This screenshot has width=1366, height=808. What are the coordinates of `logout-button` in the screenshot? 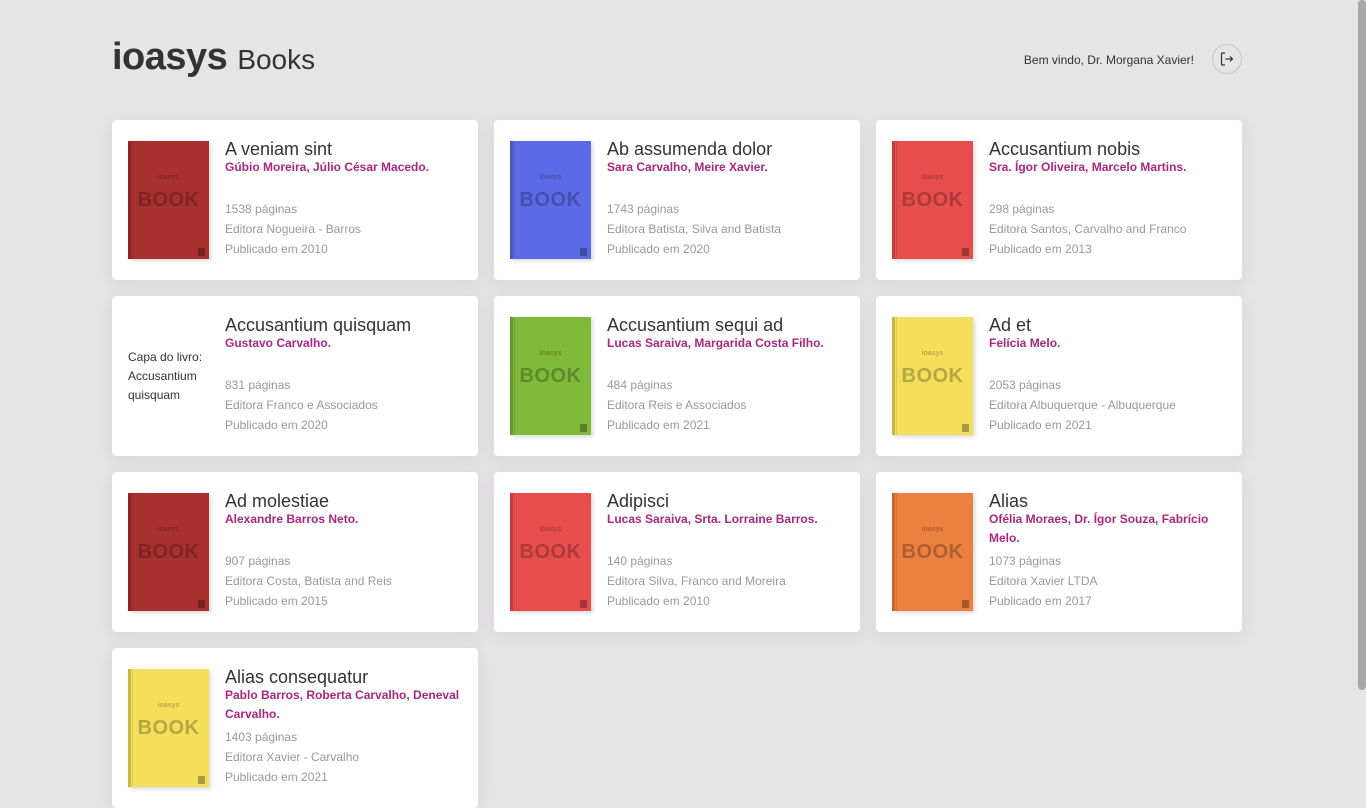 It's located at (1227, 59).